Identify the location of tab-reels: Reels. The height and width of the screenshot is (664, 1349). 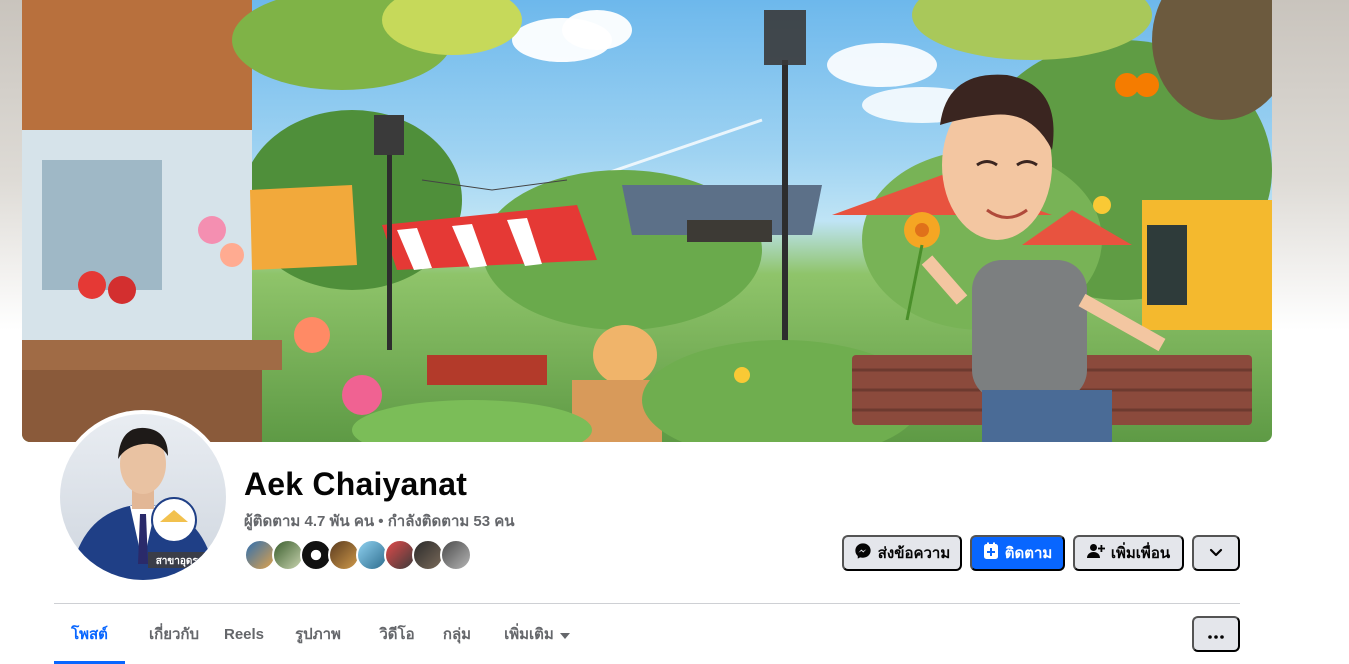
(244, 634).